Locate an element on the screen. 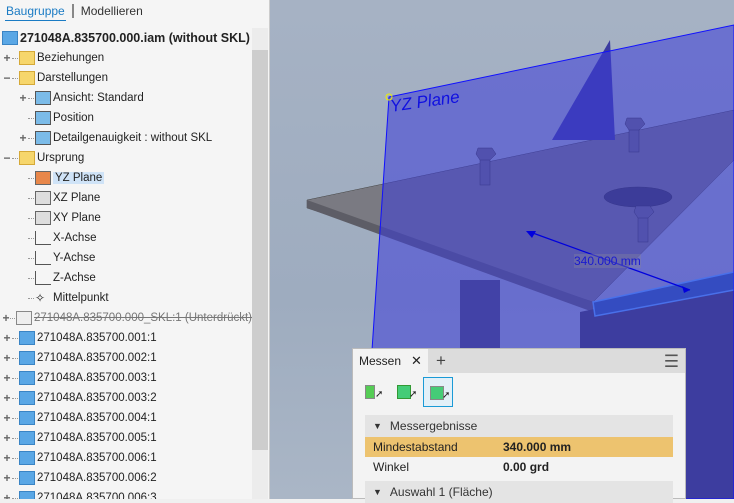  tree-item: − Darstellungen is located at coordinates (126, 78).